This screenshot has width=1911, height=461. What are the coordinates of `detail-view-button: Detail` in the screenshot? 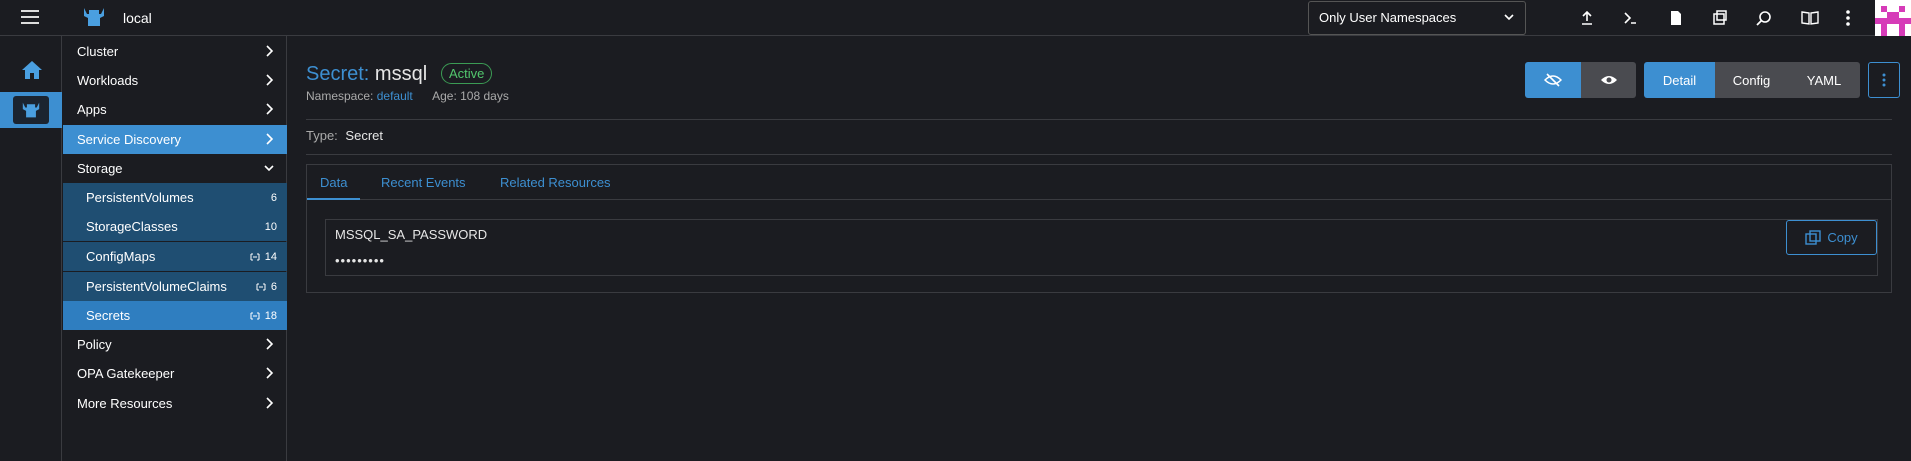 It's located at (1679, 80).